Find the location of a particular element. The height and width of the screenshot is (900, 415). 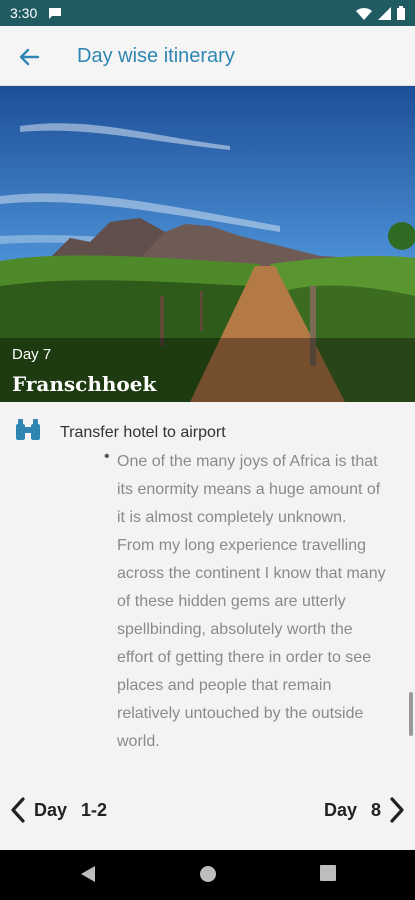

place-name: Franschhoek is located at coordinates (84, 384).